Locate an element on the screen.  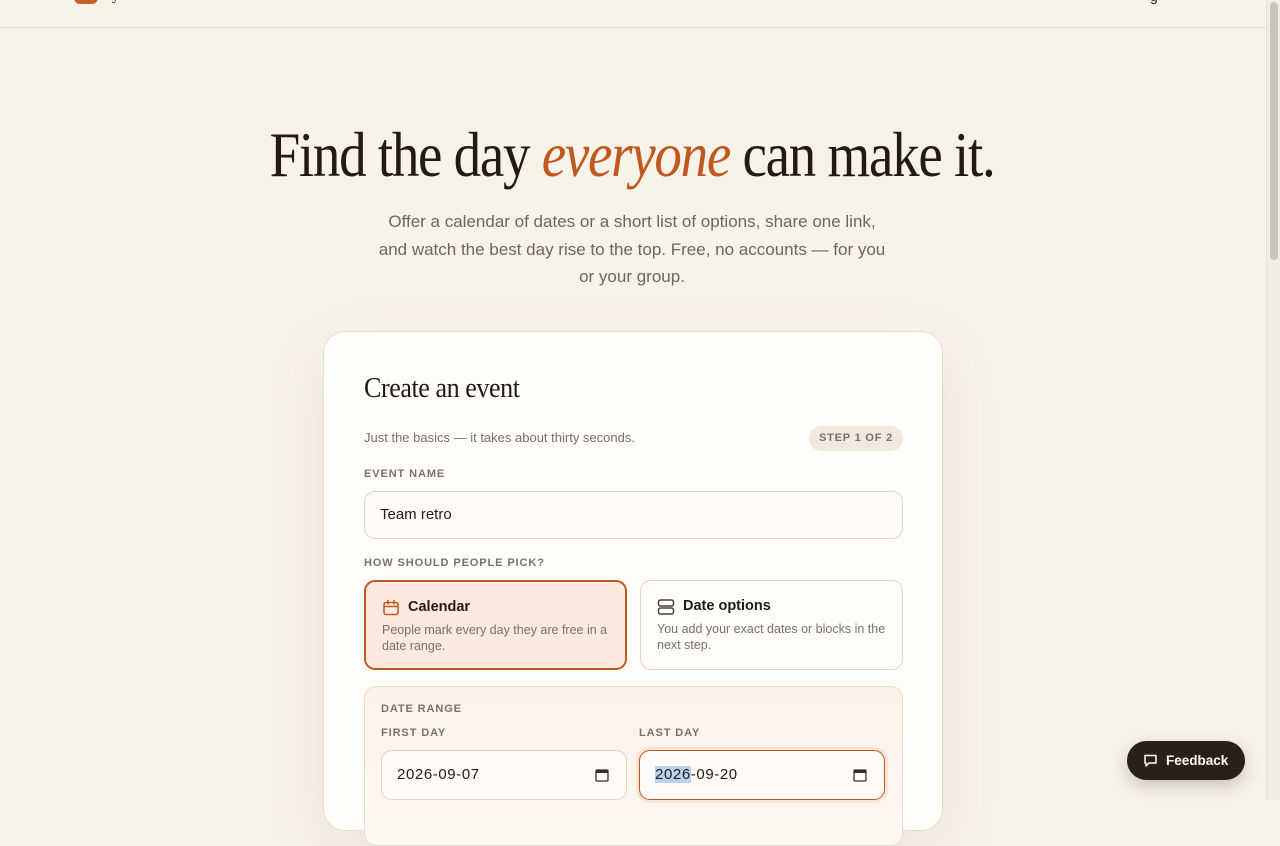
last-day-label: LAST DAY is located at coordinates (670, 733).